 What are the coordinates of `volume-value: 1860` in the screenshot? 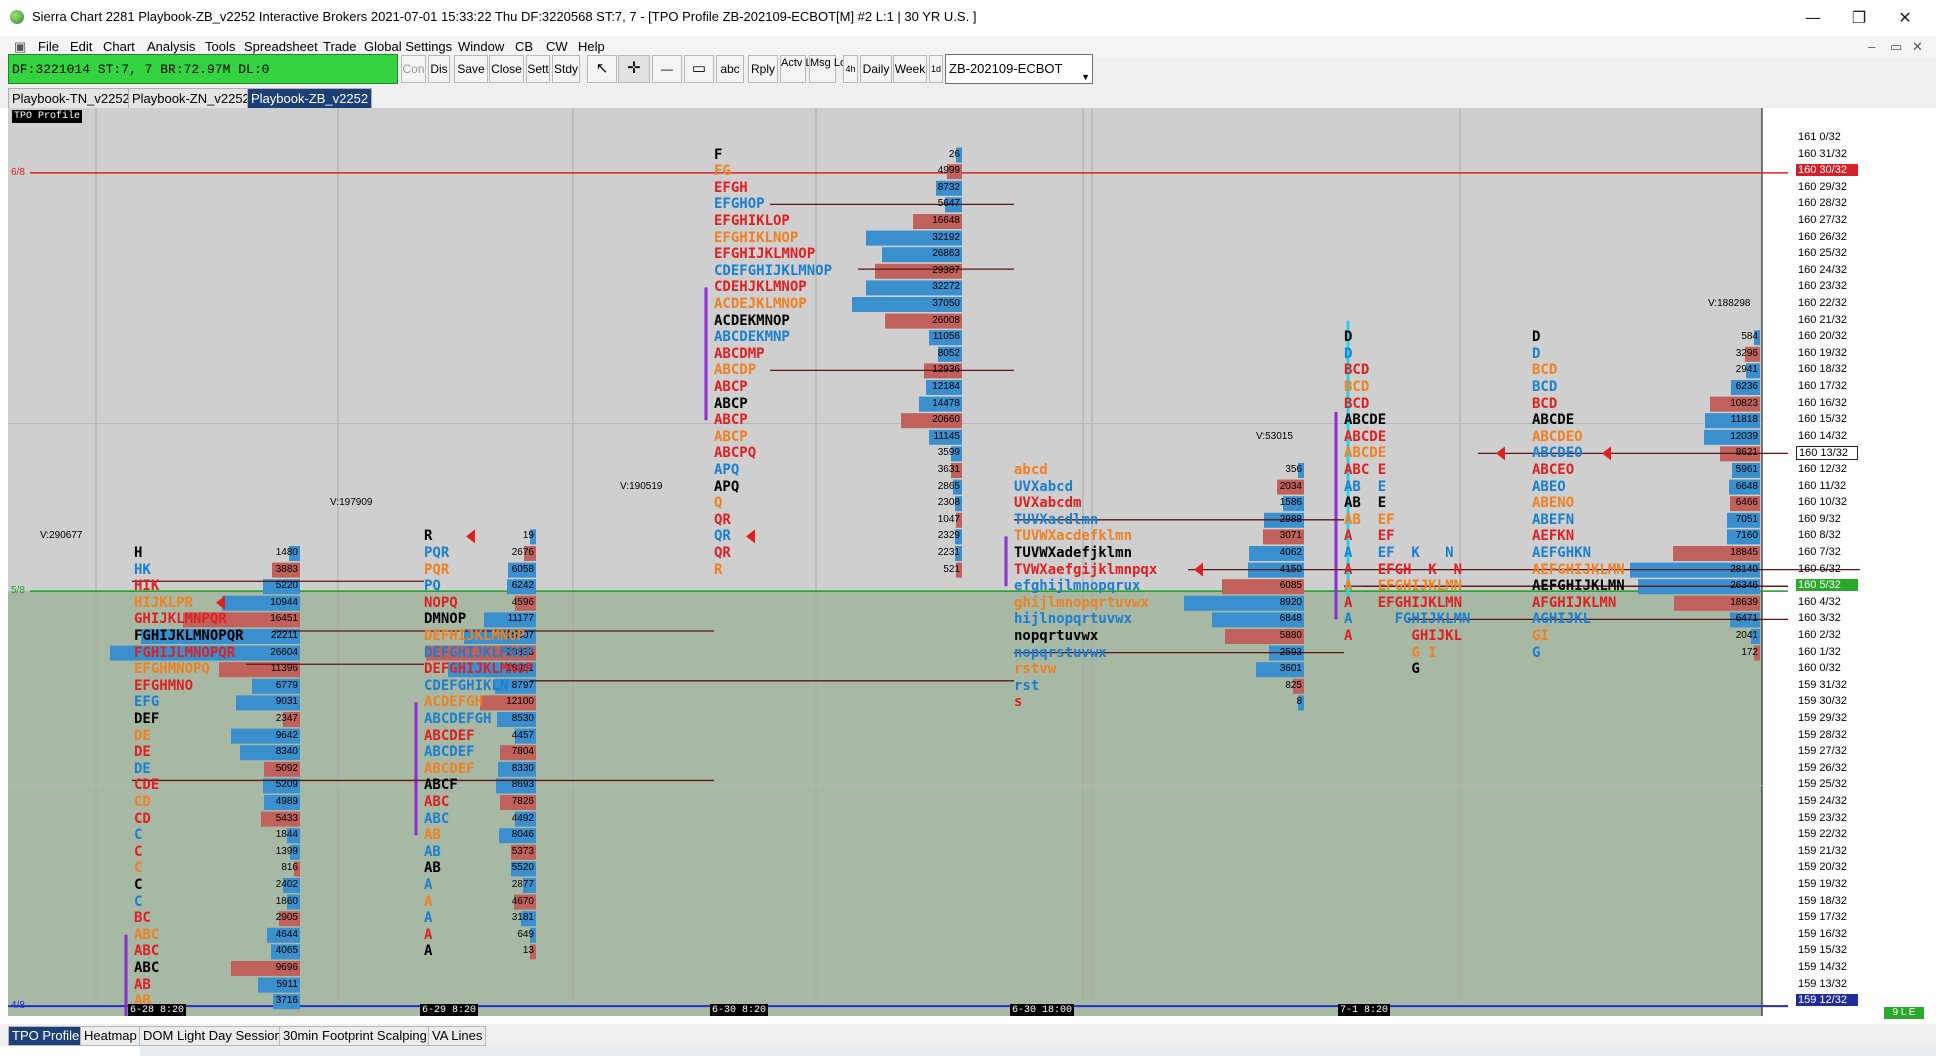 It's located at (286, 901).